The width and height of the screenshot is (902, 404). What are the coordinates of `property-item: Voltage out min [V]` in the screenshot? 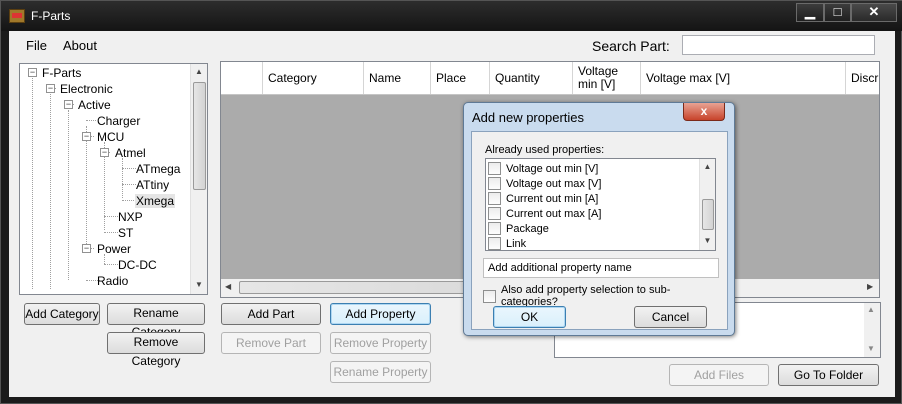 It's located at (543, 168).